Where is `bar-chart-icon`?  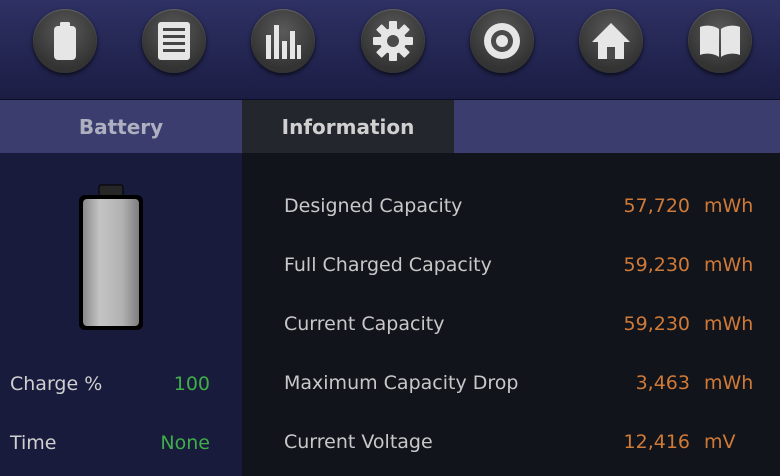 bar-chart-icon is located at coordinates (283, 42).